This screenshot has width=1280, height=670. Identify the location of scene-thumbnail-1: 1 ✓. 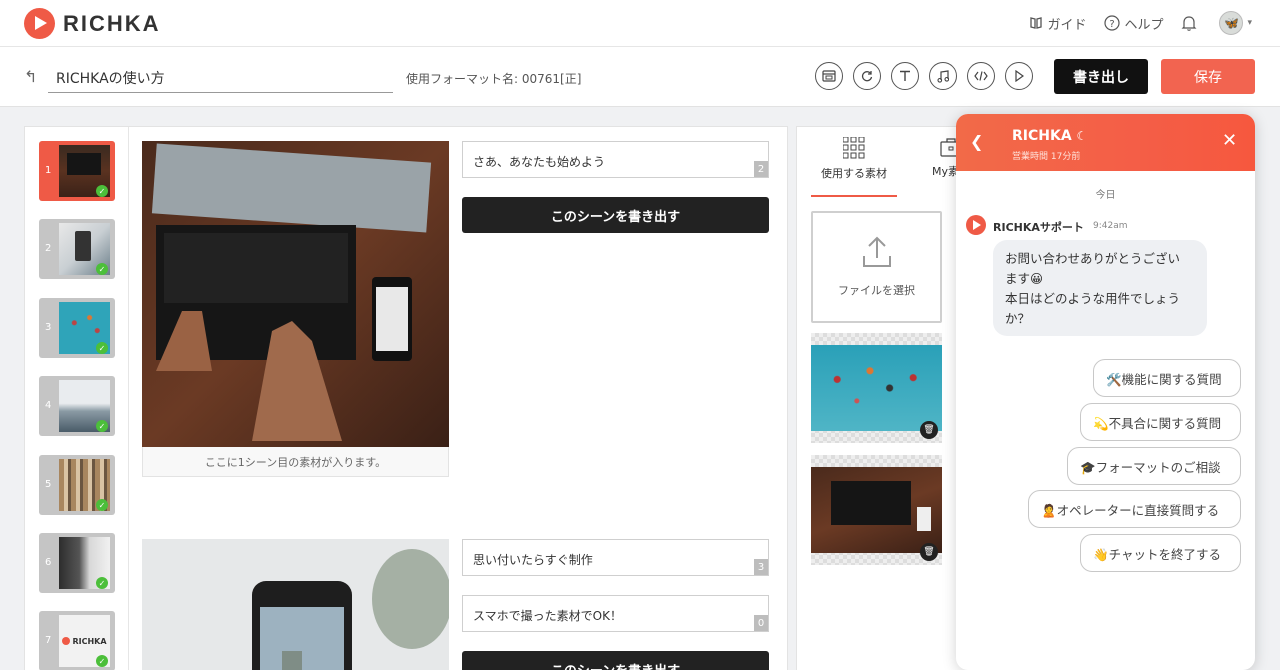
(77, 171).